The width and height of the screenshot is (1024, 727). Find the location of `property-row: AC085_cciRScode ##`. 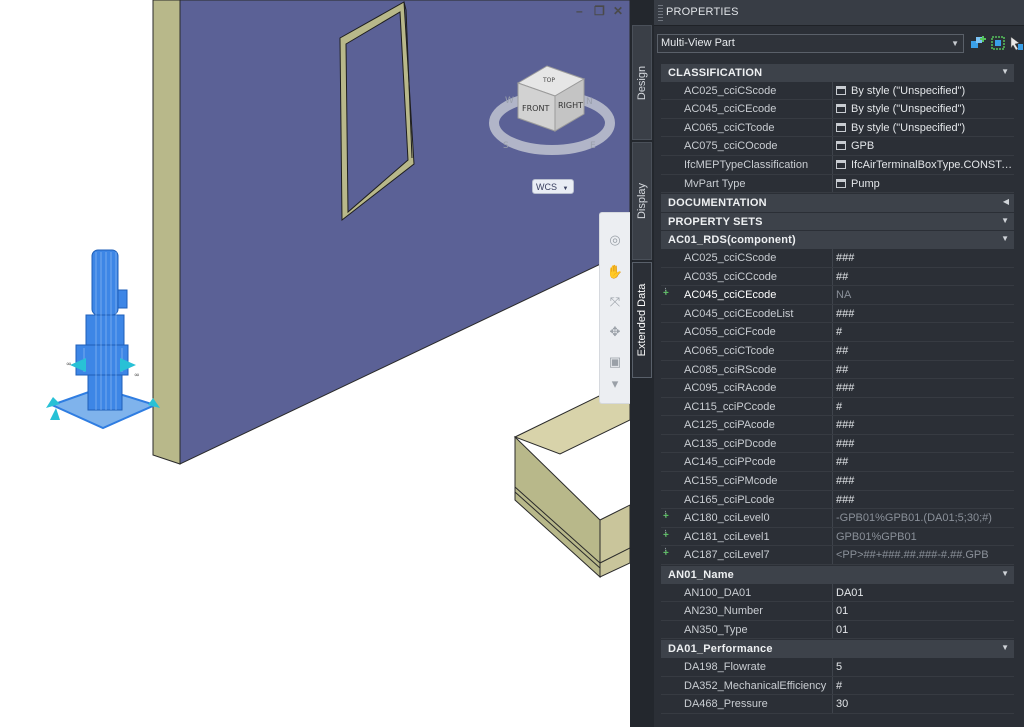

property-row: AC085_cciRScode ## is located at coordinates (838, 370).